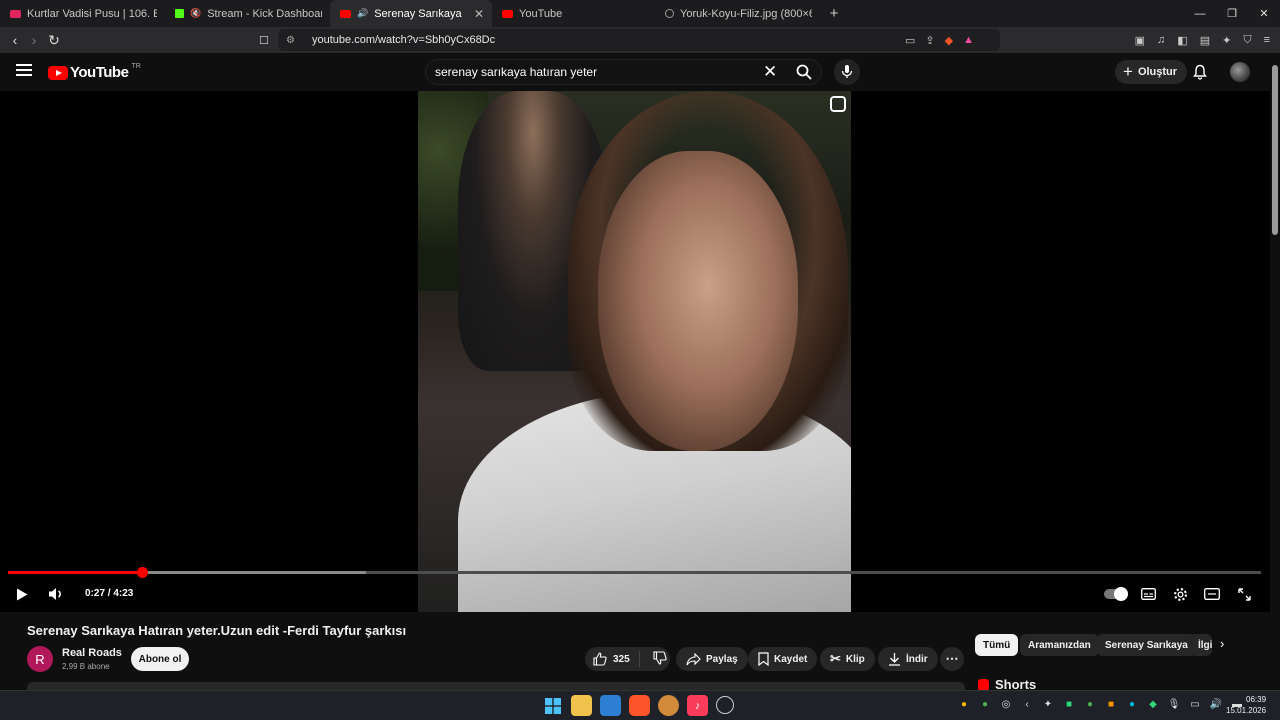 The height and width of the screenshot is (720, 1280). What do you see at coordinates (1267, 40) in the screenshot?
I see `menu-icon: ≡` at bounding box center [1267, 40].